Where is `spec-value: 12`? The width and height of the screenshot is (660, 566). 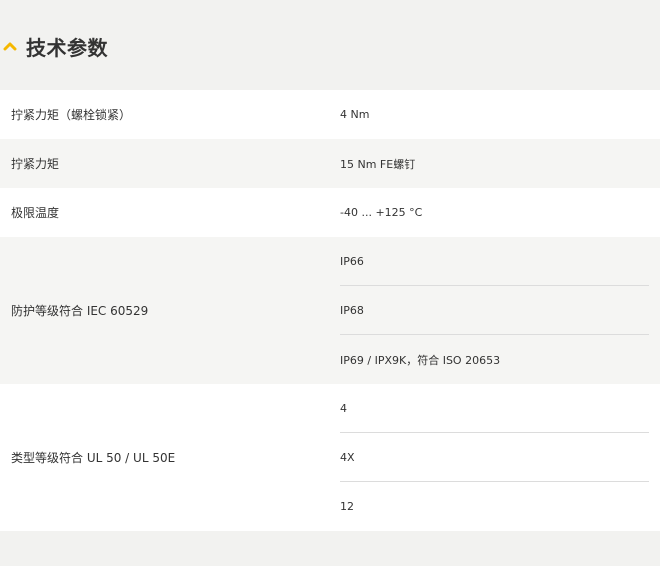 spec-value: 12 is located at coordinates (347, 506).